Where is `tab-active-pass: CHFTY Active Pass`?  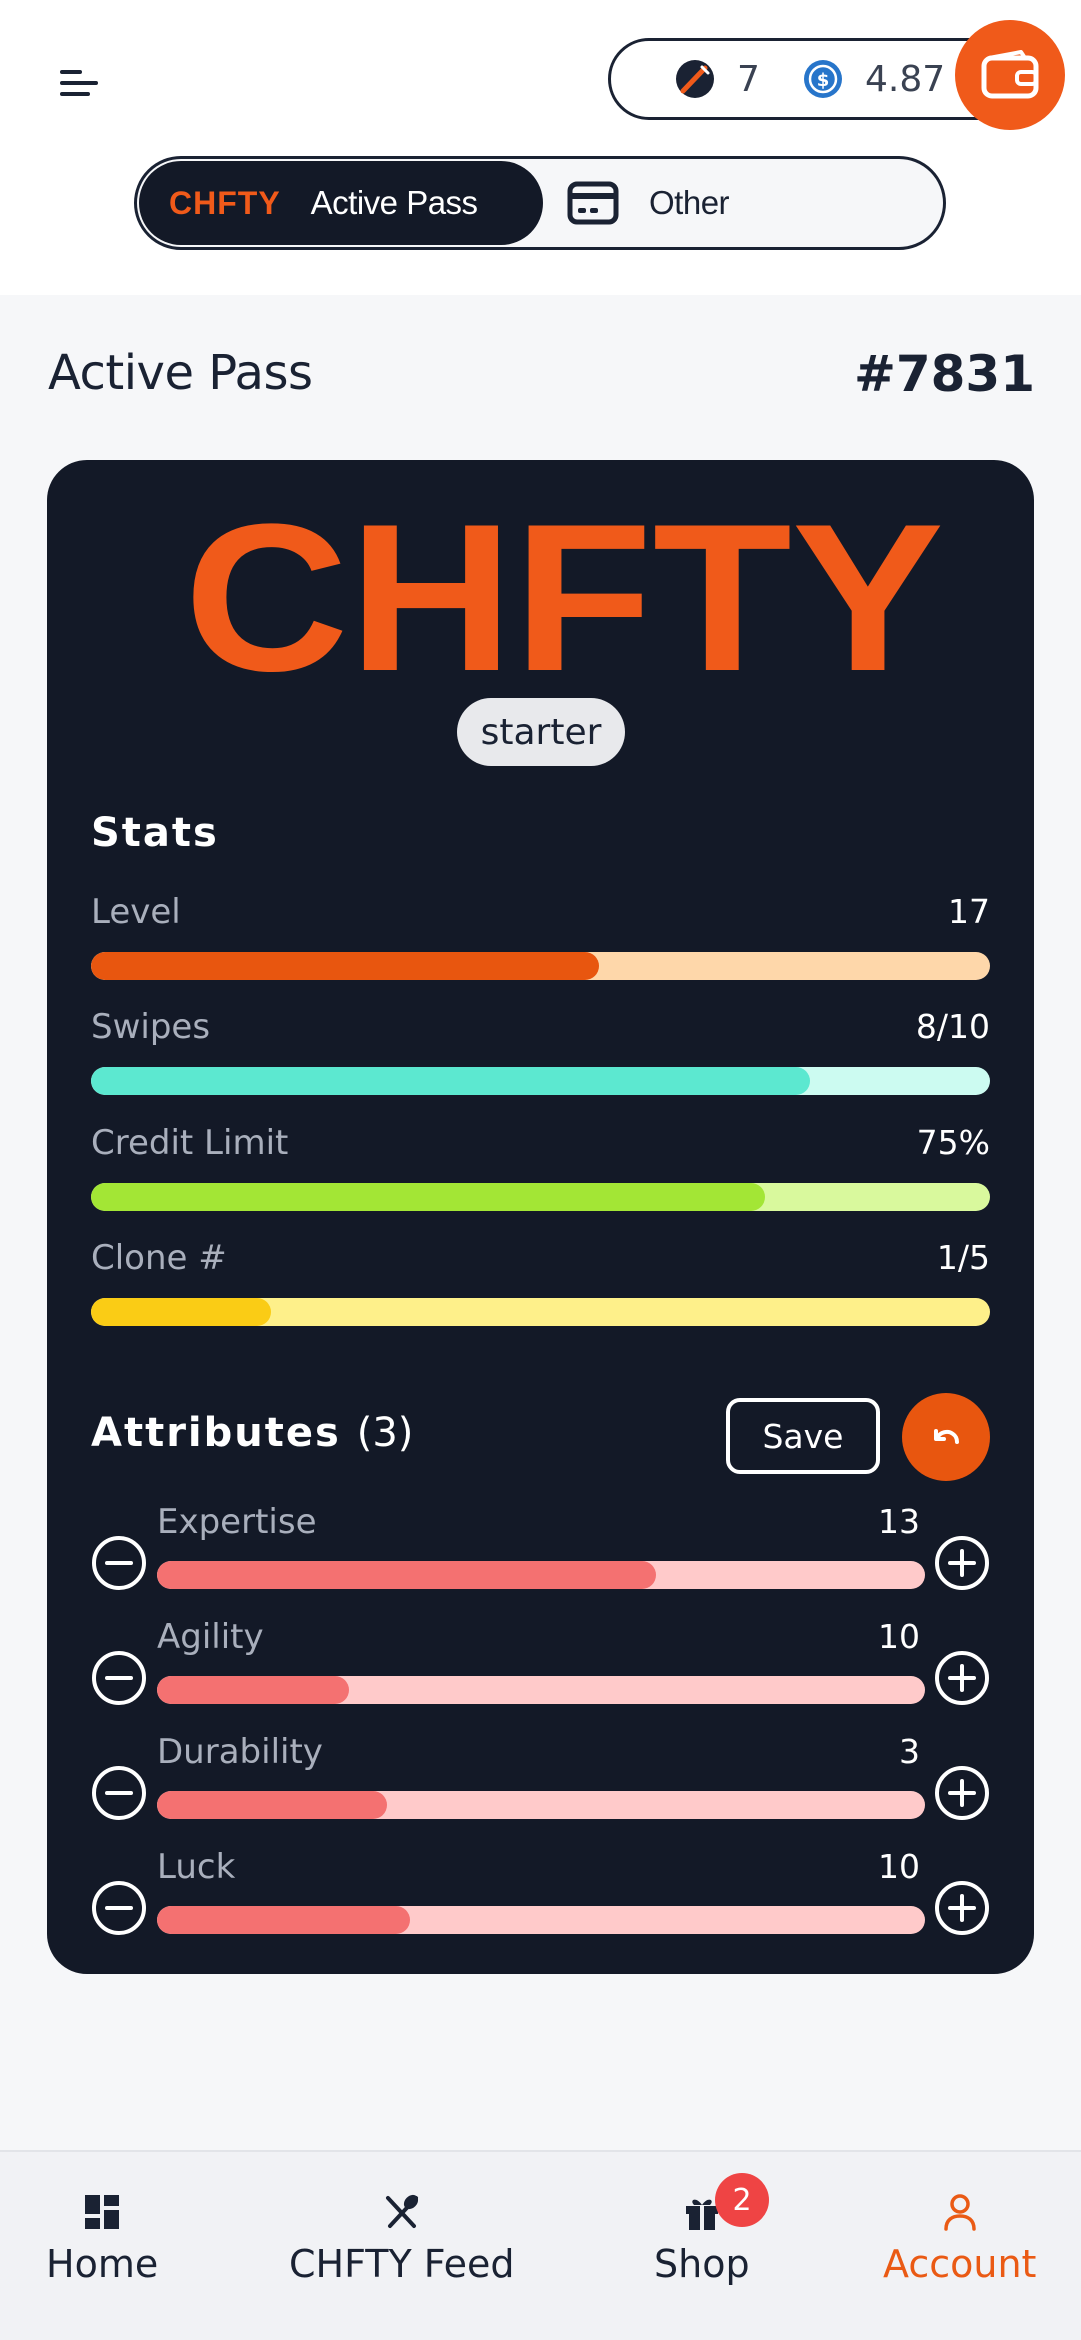 tab-active-pass: CHFTY Active Pass is located at coordinates (341, 203).